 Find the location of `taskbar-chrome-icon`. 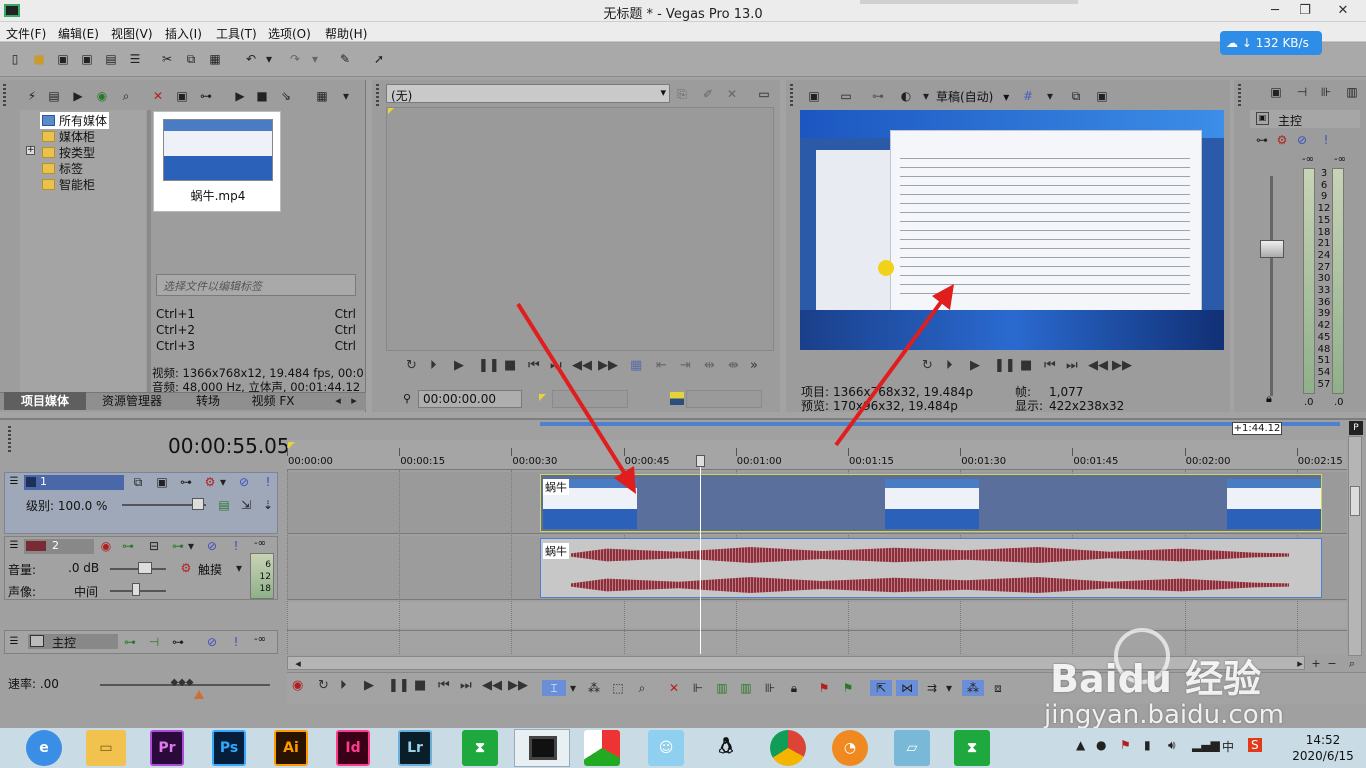

taskbar-chrome-icon is located at coordinates (788, 748).